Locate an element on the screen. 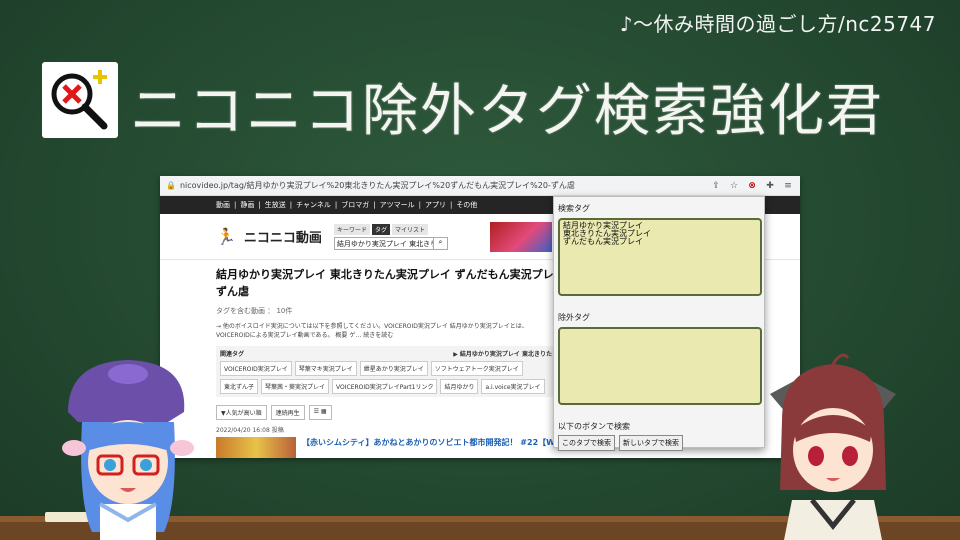 The width and height of the screenshot is (960, 540). related-tag: 紲星あかり実況プレイ is located at coordinates (393, 368).